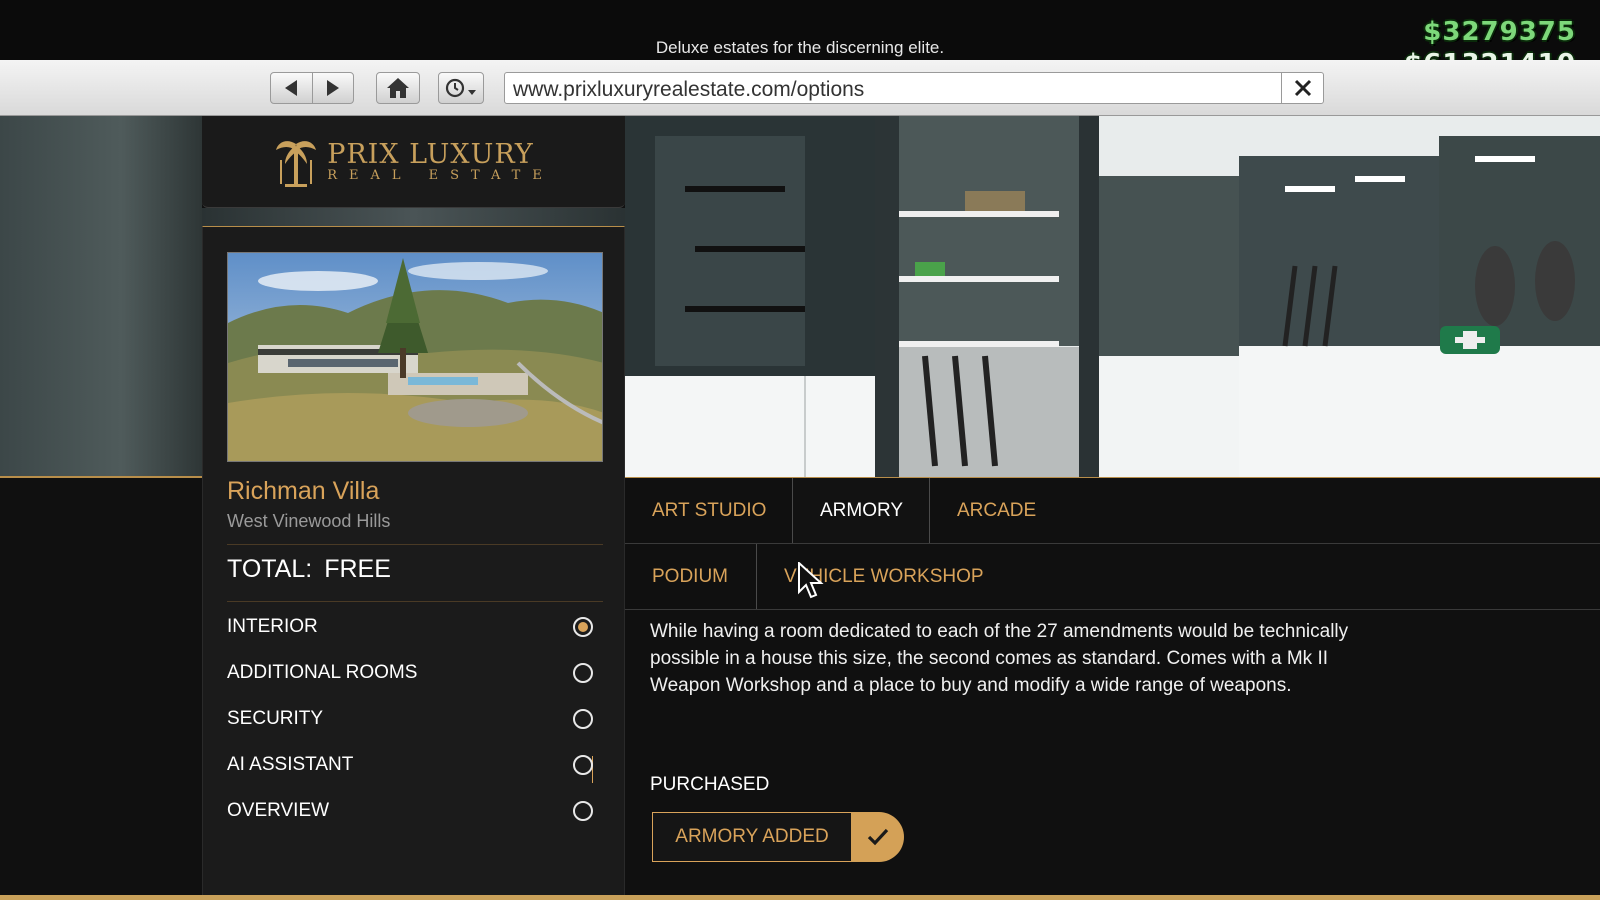 The image size is (1600, 900). I want to click on bank-balance: $3279375, so click(1499, 32).